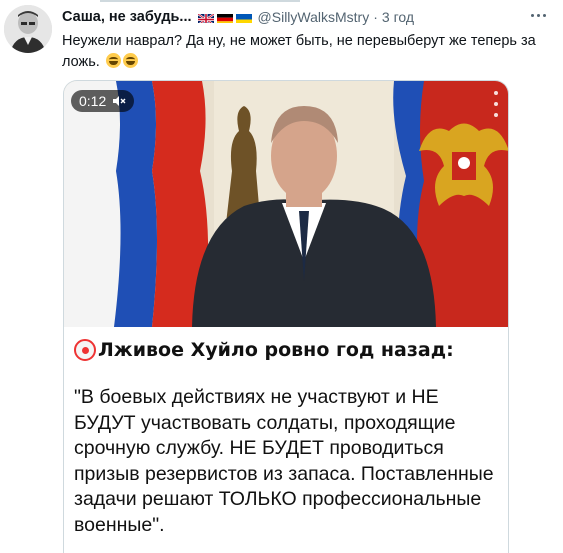 Image resolution: width=563 pixels, height=553 pixels. I want to click on flag-emojis, so click(224, 17).